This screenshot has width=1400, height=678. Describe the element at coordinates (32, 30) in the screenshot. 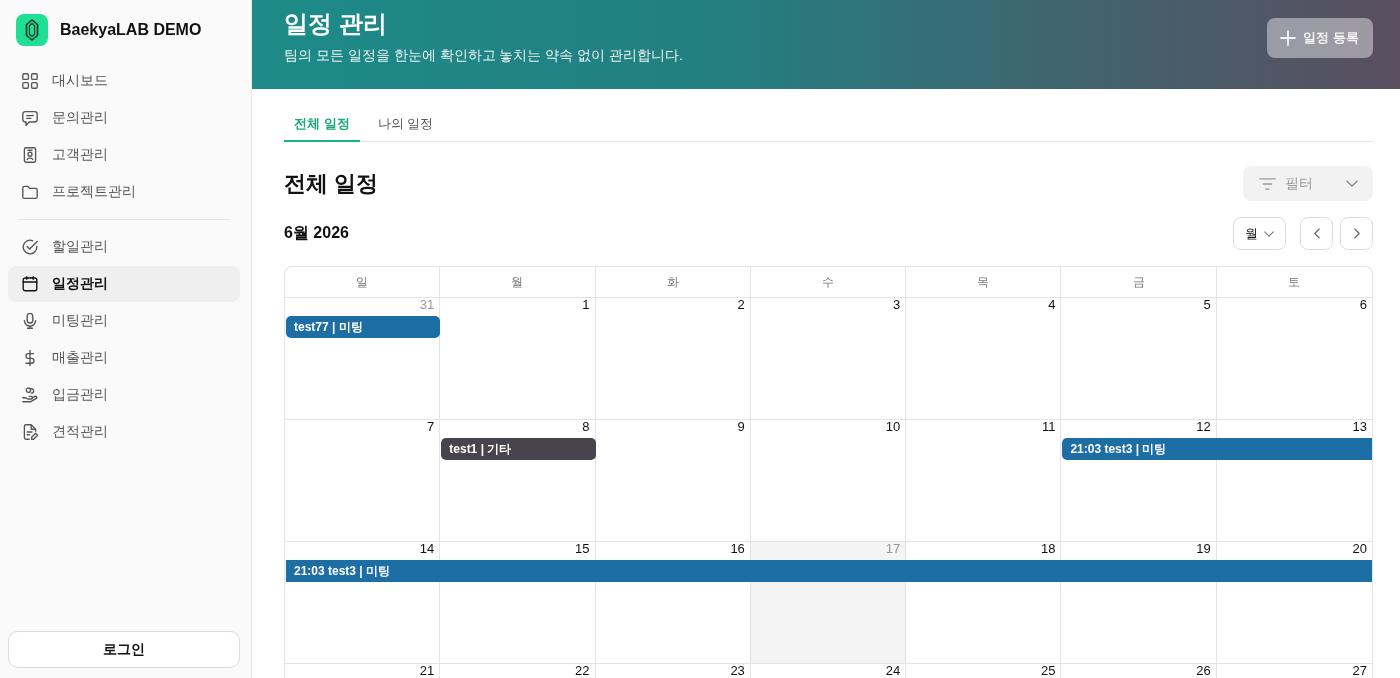

I see `gem-logo-icon` at that location.